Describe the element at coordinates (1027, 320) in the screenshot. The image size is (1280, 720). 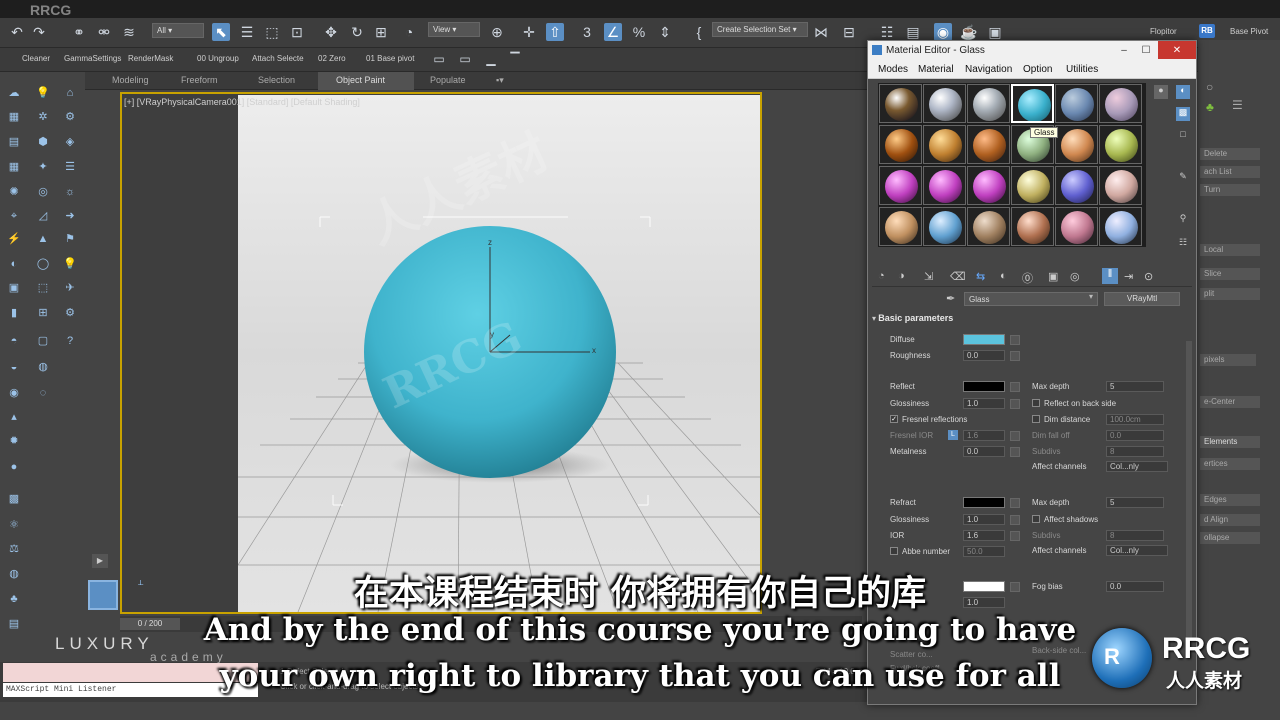
I see `rollout-header: ▾ Basic parameters` at that location.